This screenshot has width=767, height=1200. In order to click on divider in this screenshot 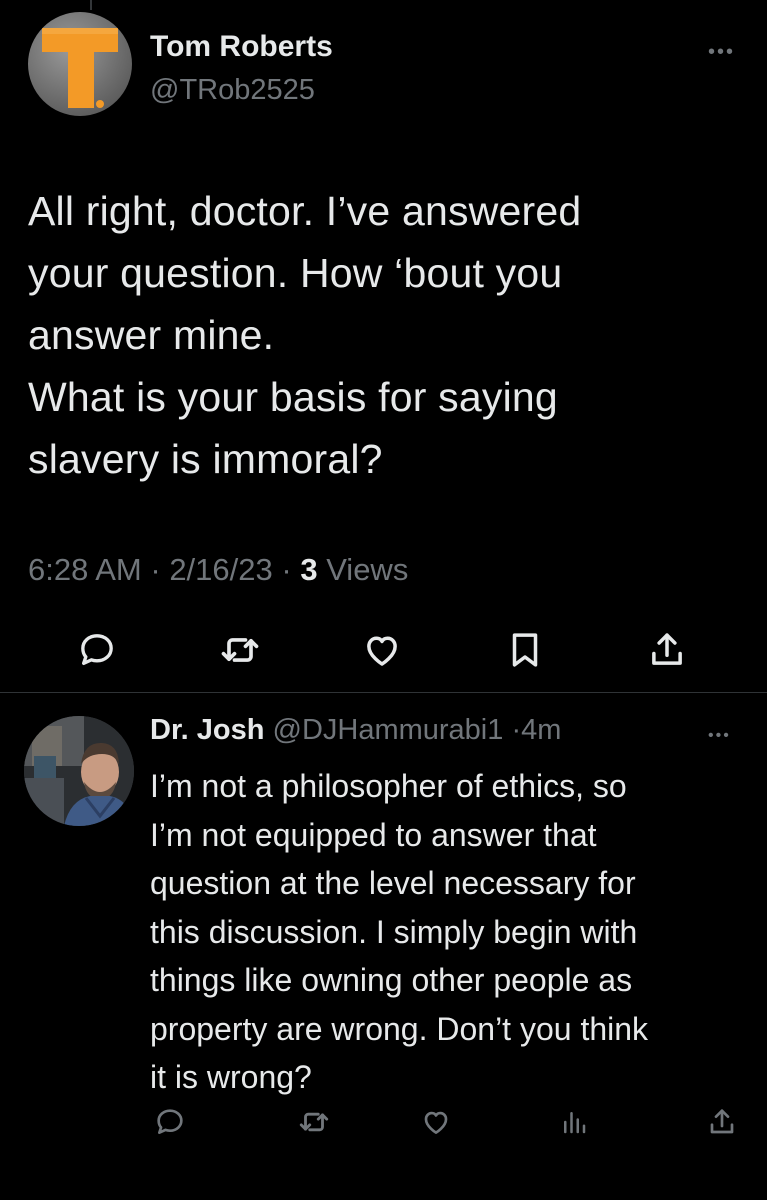, I will do `click(383, 692)`.